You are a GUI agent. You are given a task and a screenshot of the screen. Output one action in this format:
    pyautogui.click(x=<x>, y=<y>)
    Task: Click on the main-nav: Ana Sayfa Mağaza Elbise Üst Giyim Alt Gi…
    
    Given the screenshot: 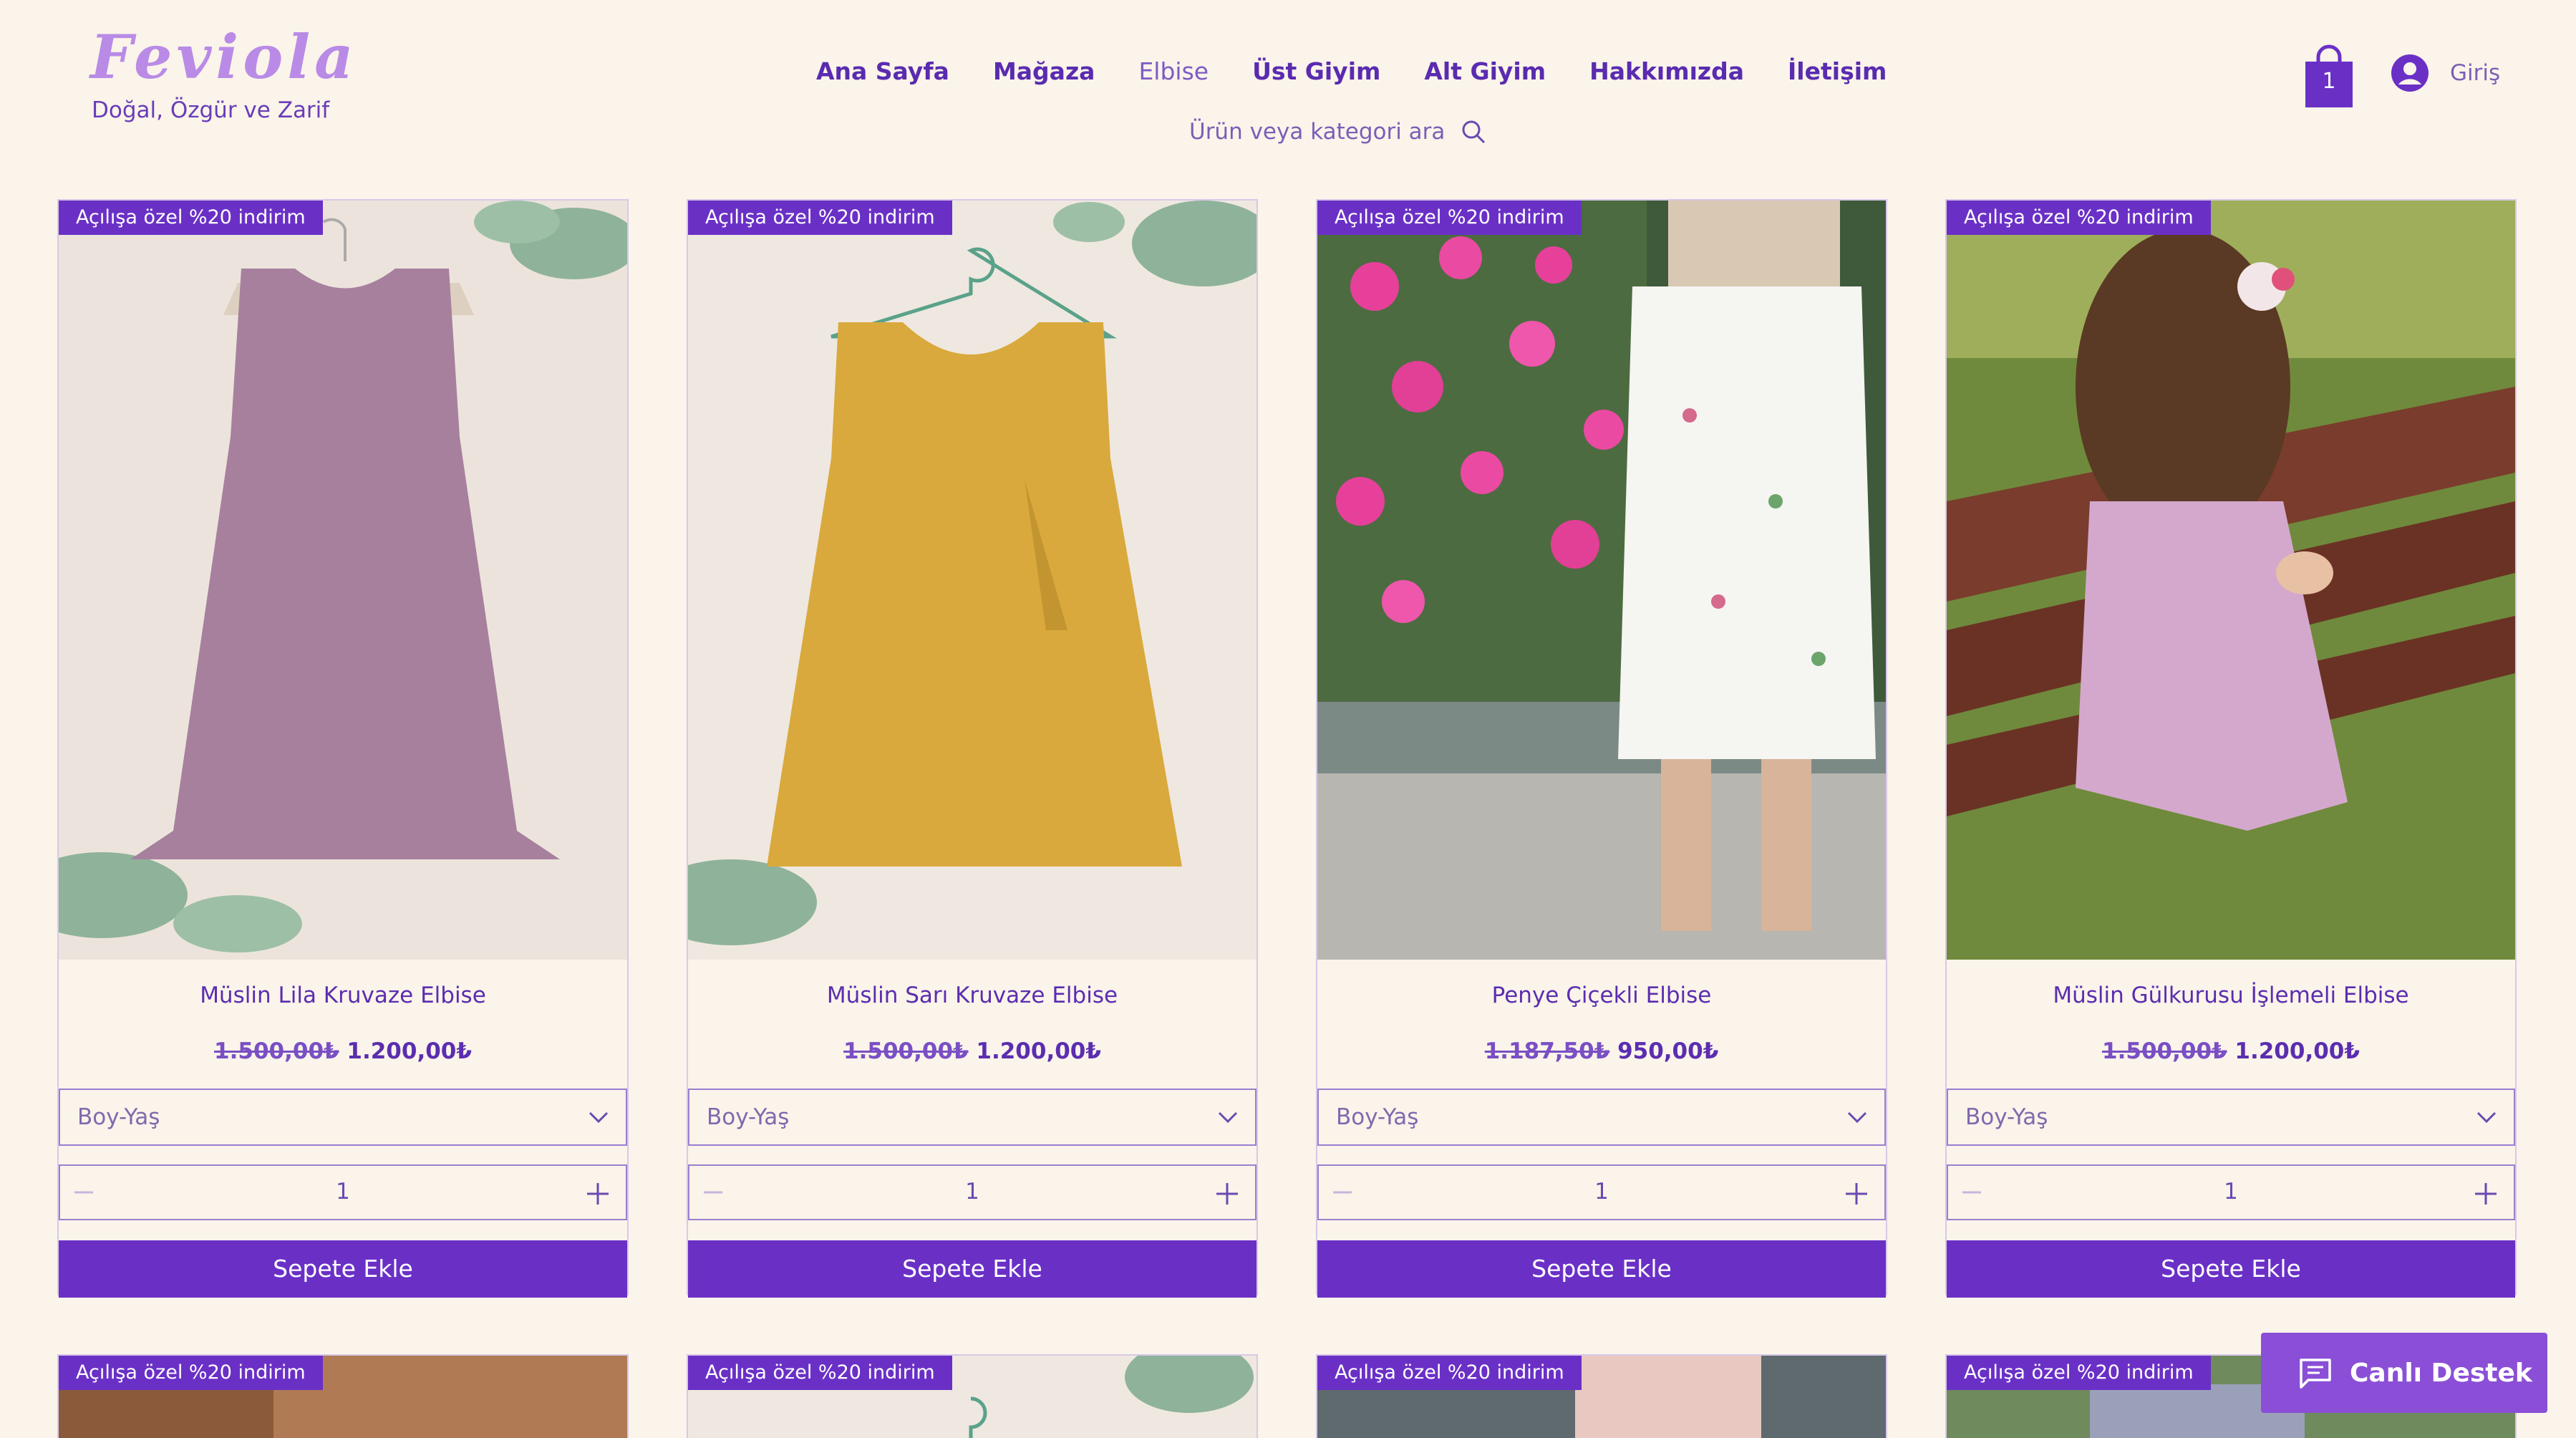 What is the action you would take?
    pyautogui.click(x=1351, y=71)
    